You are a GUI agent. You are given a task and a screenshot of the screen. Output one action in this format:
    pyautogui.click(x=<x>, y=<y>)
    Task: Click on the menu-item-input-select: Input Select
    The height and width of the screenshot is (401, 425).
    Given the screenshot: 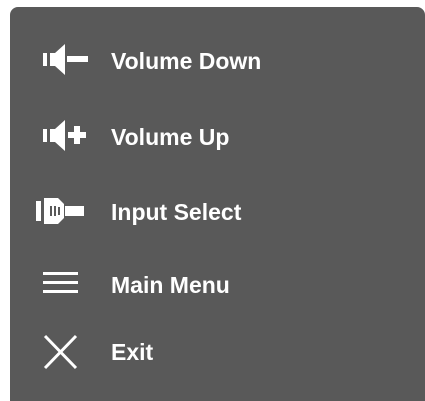 What is the action you would take?
    pyautogui.click(x=217, y=212)
    